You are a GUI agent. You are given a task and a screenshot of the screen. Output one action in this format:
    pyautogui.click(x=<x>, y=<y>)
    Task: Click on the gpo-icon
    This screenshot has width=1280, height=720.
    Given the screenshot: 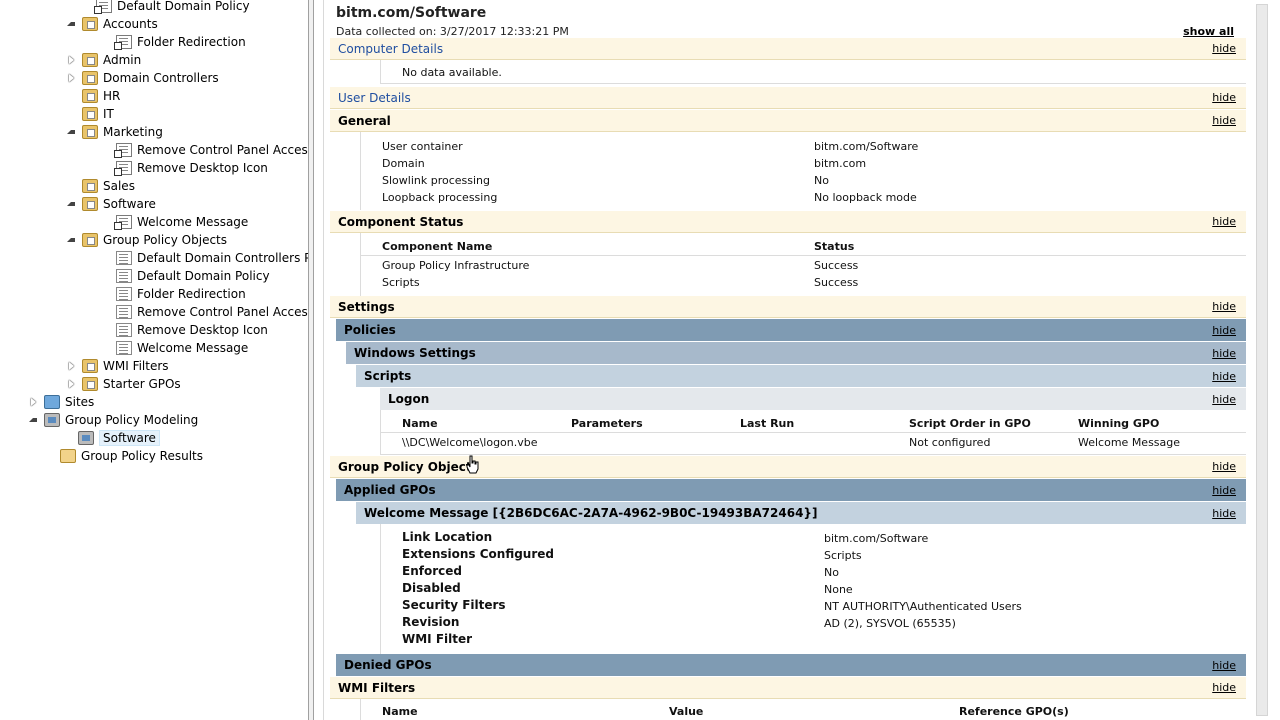 What is the action you would take?
    pyautogui.click(x=124, y=348)
    